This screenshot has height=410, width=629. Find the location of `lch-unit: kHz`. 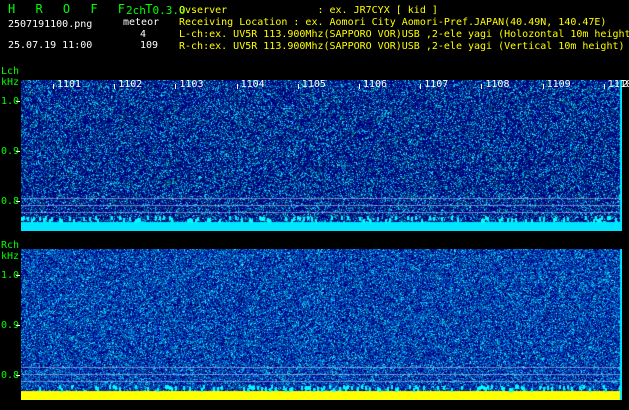

lch-unit: kHz is located at coordinates (10, 82).